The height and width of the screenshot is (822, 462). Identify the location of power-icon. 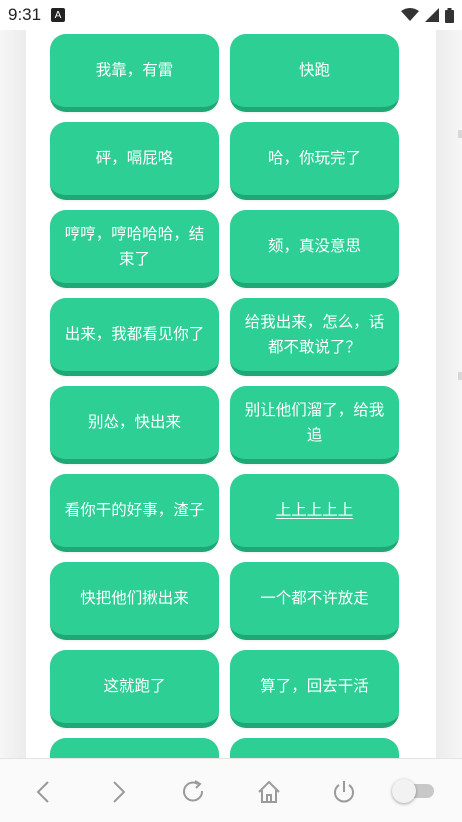
(344, 792).